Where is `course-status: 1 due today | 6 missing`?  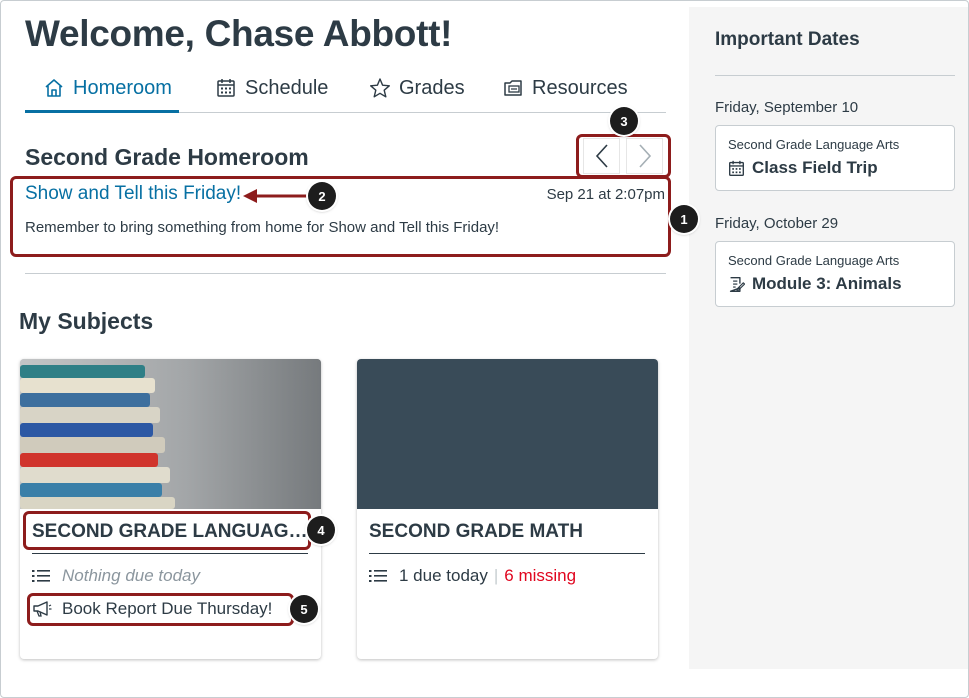 course-status: 1 due today | 6 missing is located at coordinates (472, 576).